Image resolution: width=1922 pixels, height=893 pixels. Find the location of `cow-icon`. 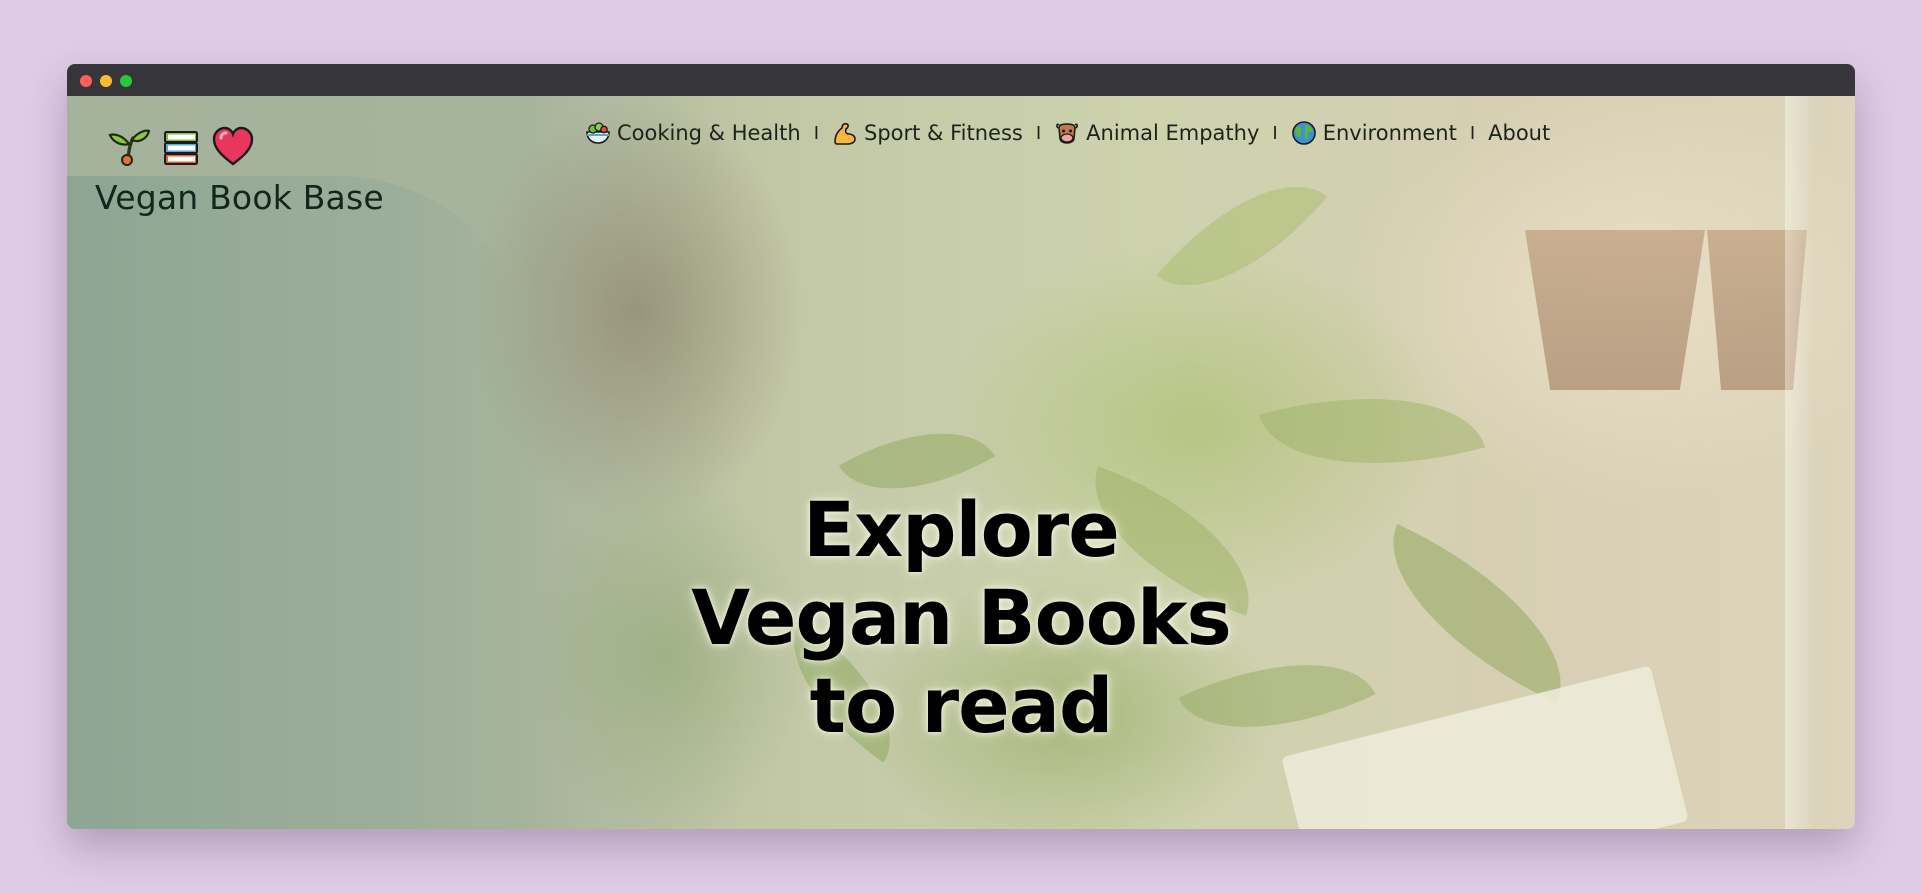

cow-icon is located at coordinates (1067, 133).